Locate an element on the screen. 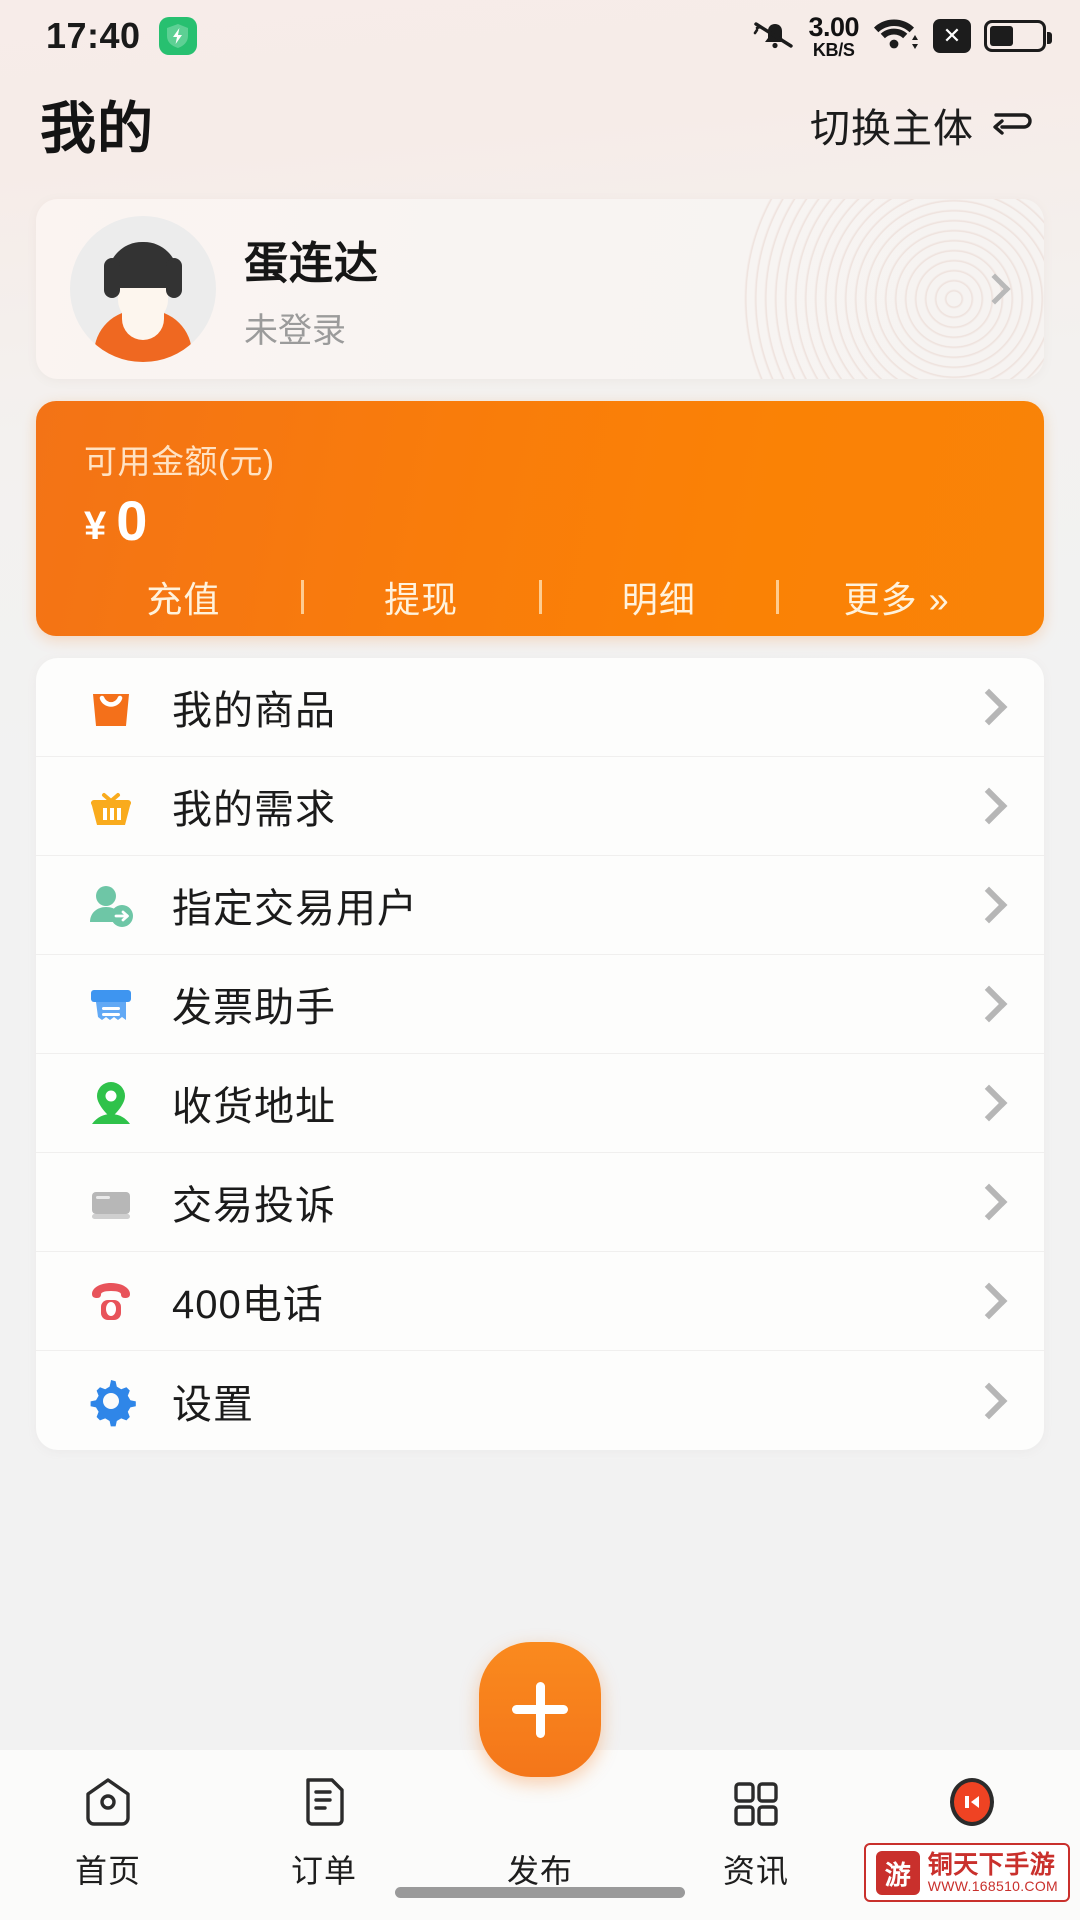  switch-entity-button: 切换主体 is located at coordinates (923, 125).